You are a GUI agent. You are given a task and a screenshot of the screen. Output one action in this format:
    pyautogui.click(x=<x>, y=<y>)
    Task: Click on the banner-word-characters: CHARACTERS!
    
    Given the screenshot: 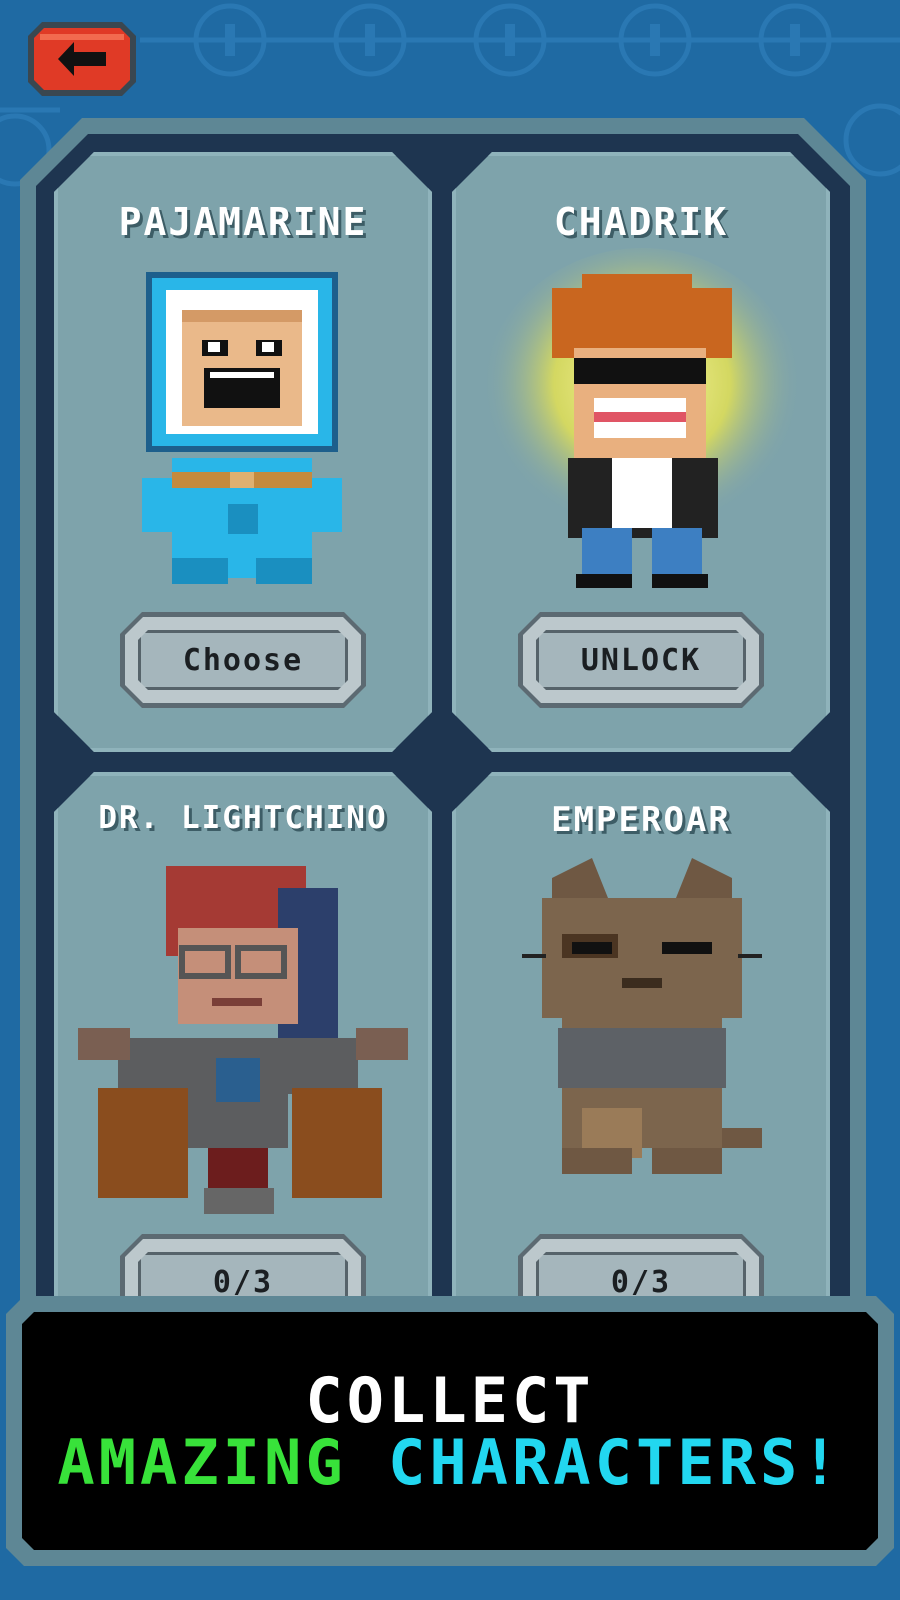 What is the action you would take?
    pyautogui.click(x=615, y=1462)
    